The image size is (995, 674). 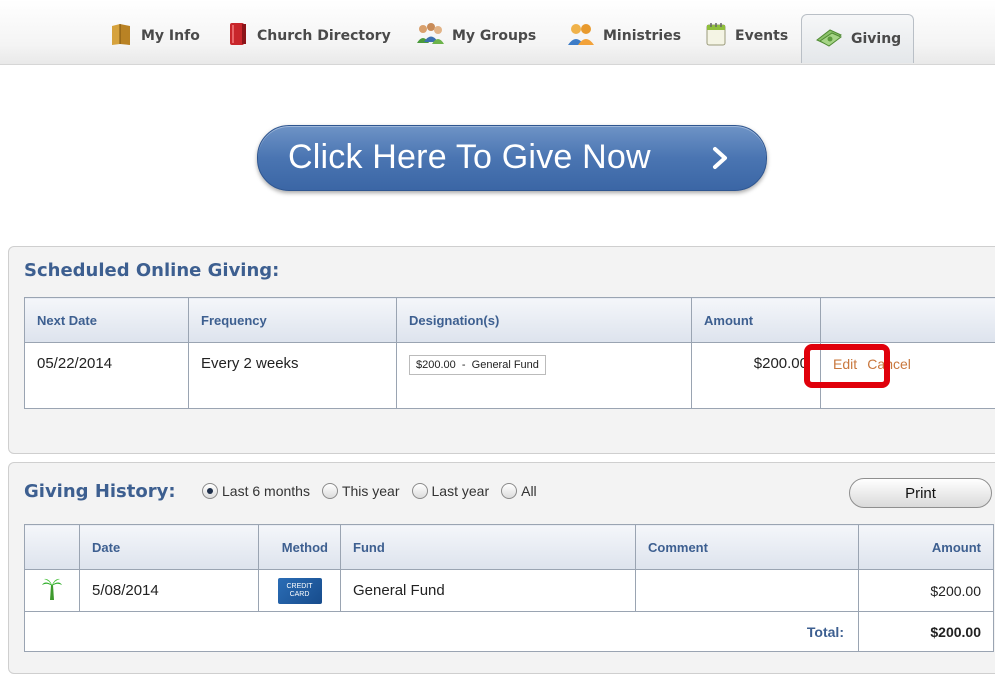 I want to click on tab-my-groups: My Groups, so click(x=475, y=36).